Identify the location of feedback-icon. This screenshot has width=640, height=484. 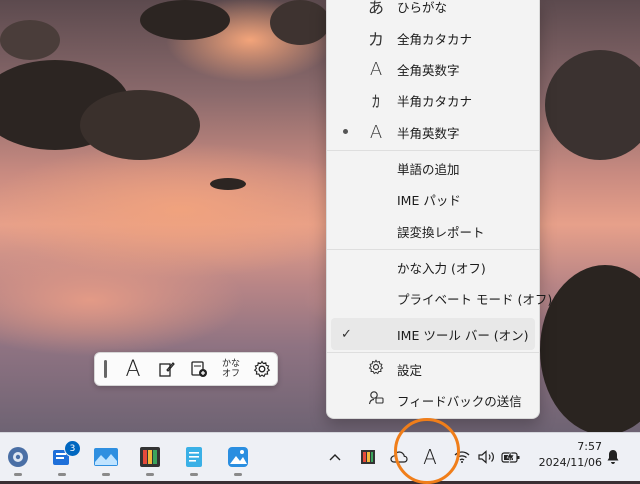
(376, 400).